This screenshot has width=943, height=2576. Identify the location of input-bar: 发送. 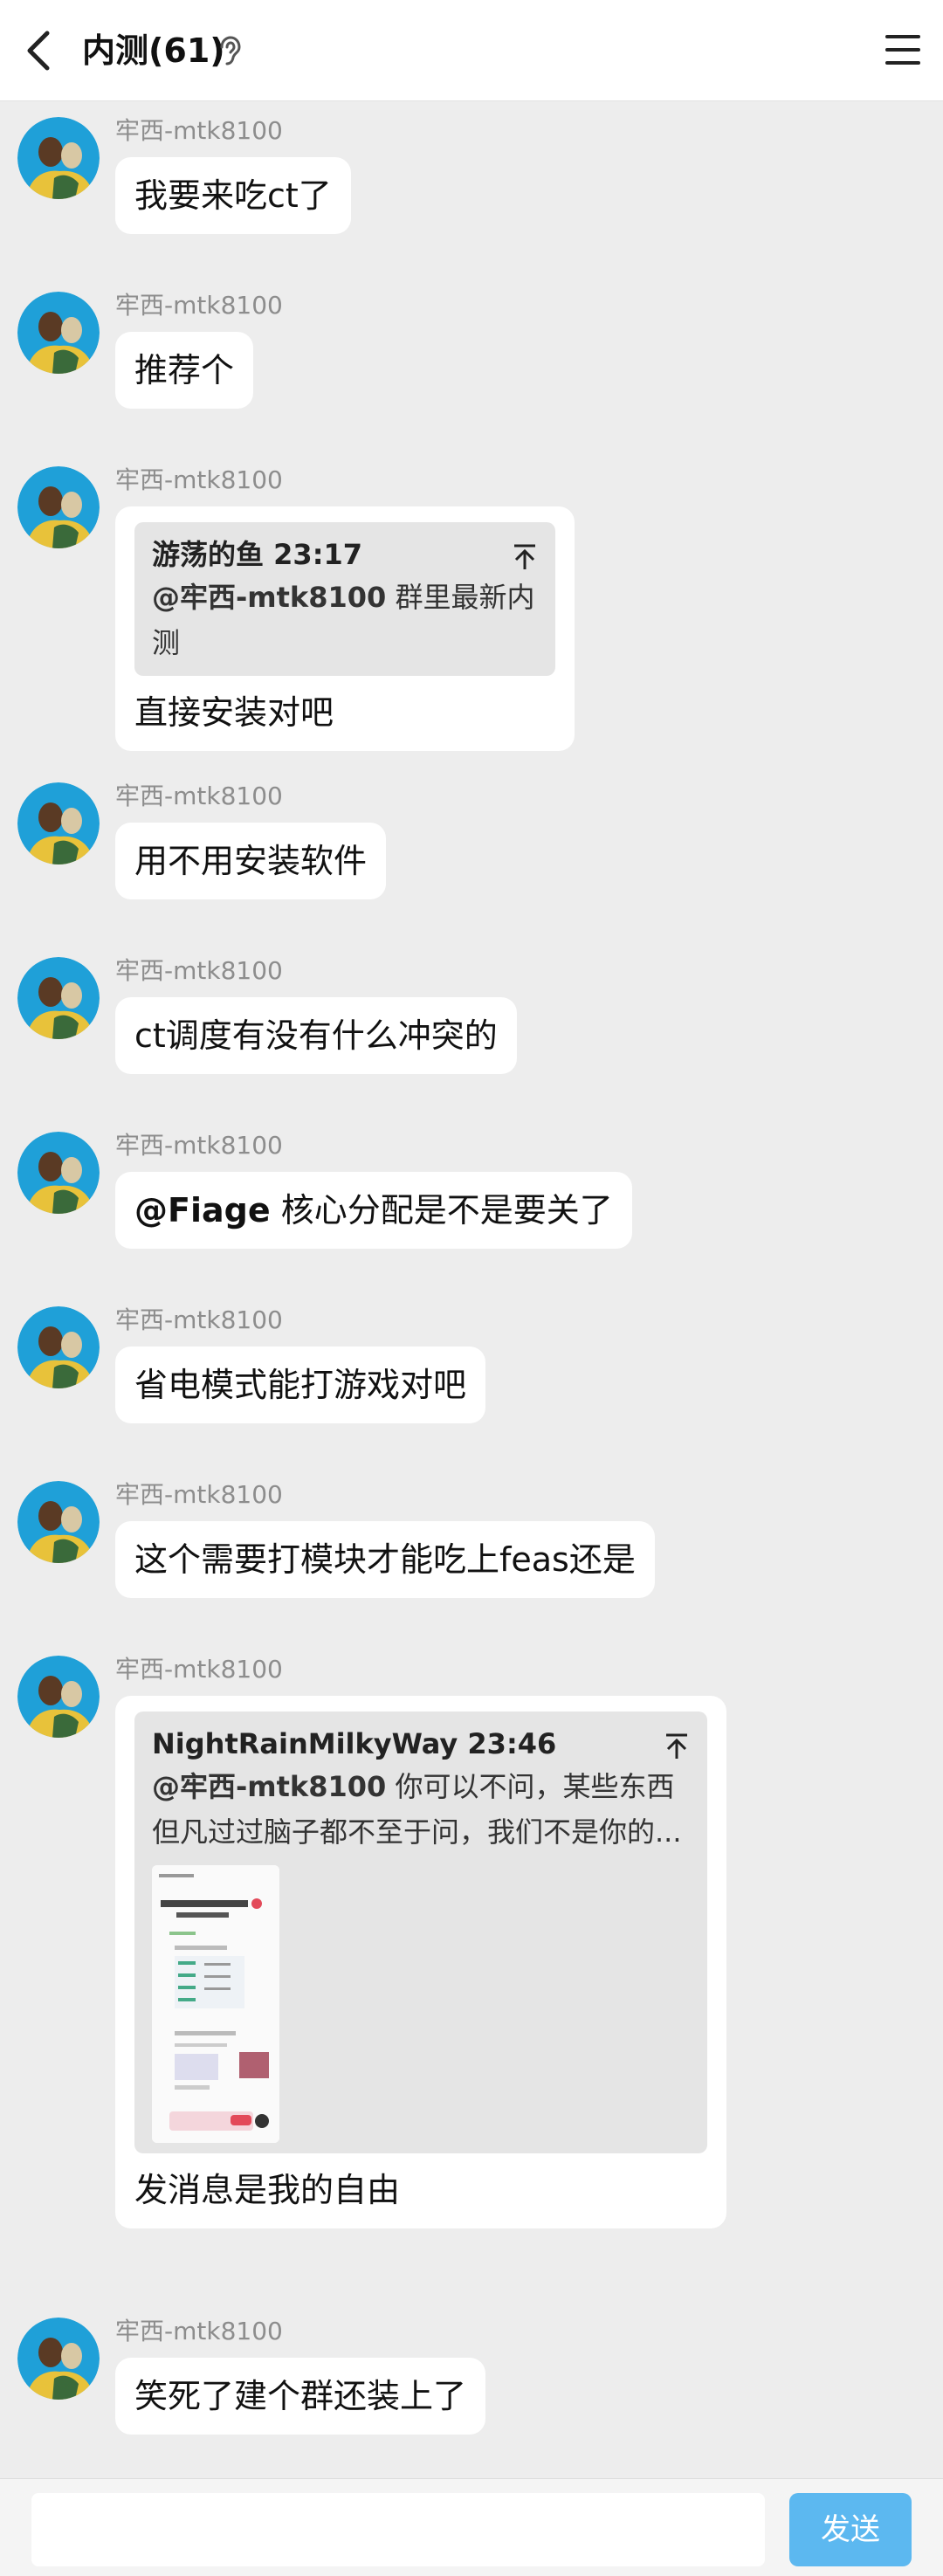
(471, 2527).